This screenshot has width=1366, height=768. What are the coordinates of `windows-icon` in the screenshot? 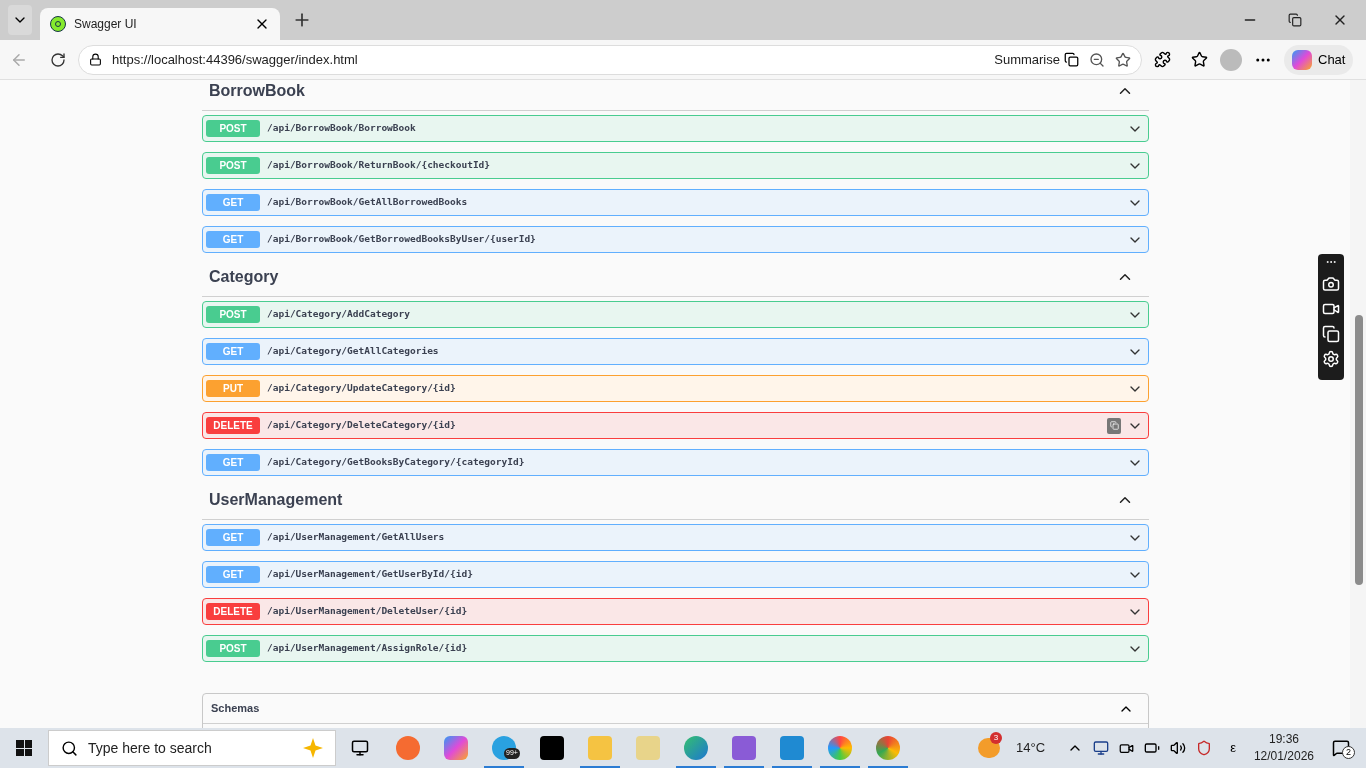 It's located at (1331, 334).